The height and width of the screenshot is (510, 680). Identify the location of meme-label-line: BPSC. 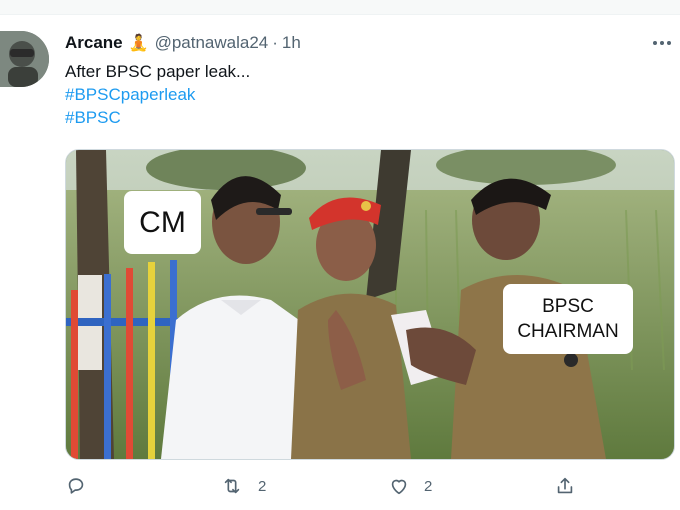
(568, 306).